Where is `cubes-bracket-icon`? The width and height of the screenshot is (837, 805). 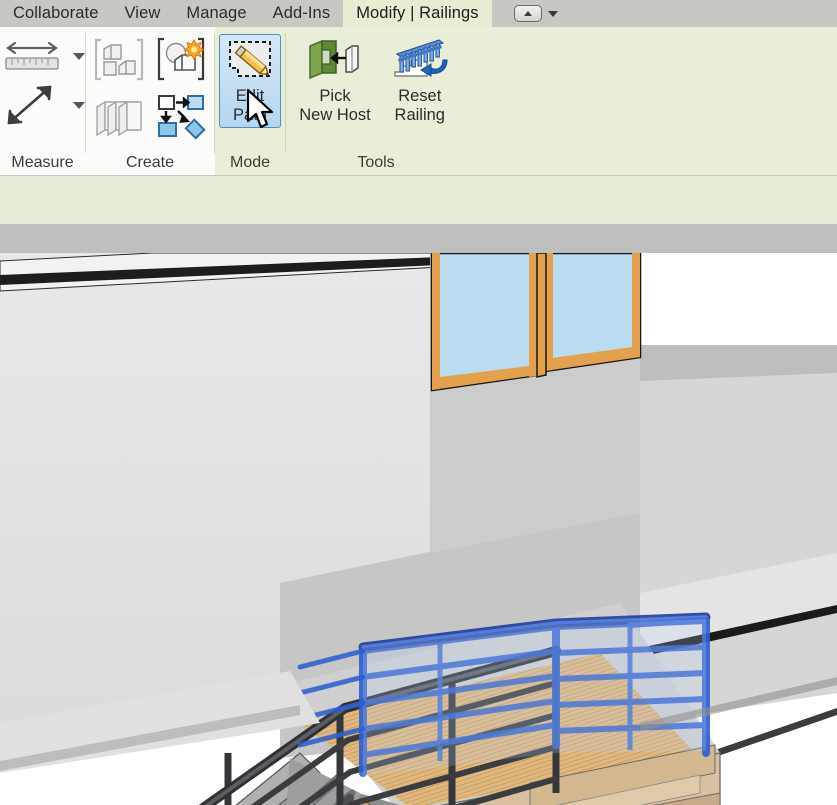
cubes-bracket-icon is located at coordinates (119, 62).